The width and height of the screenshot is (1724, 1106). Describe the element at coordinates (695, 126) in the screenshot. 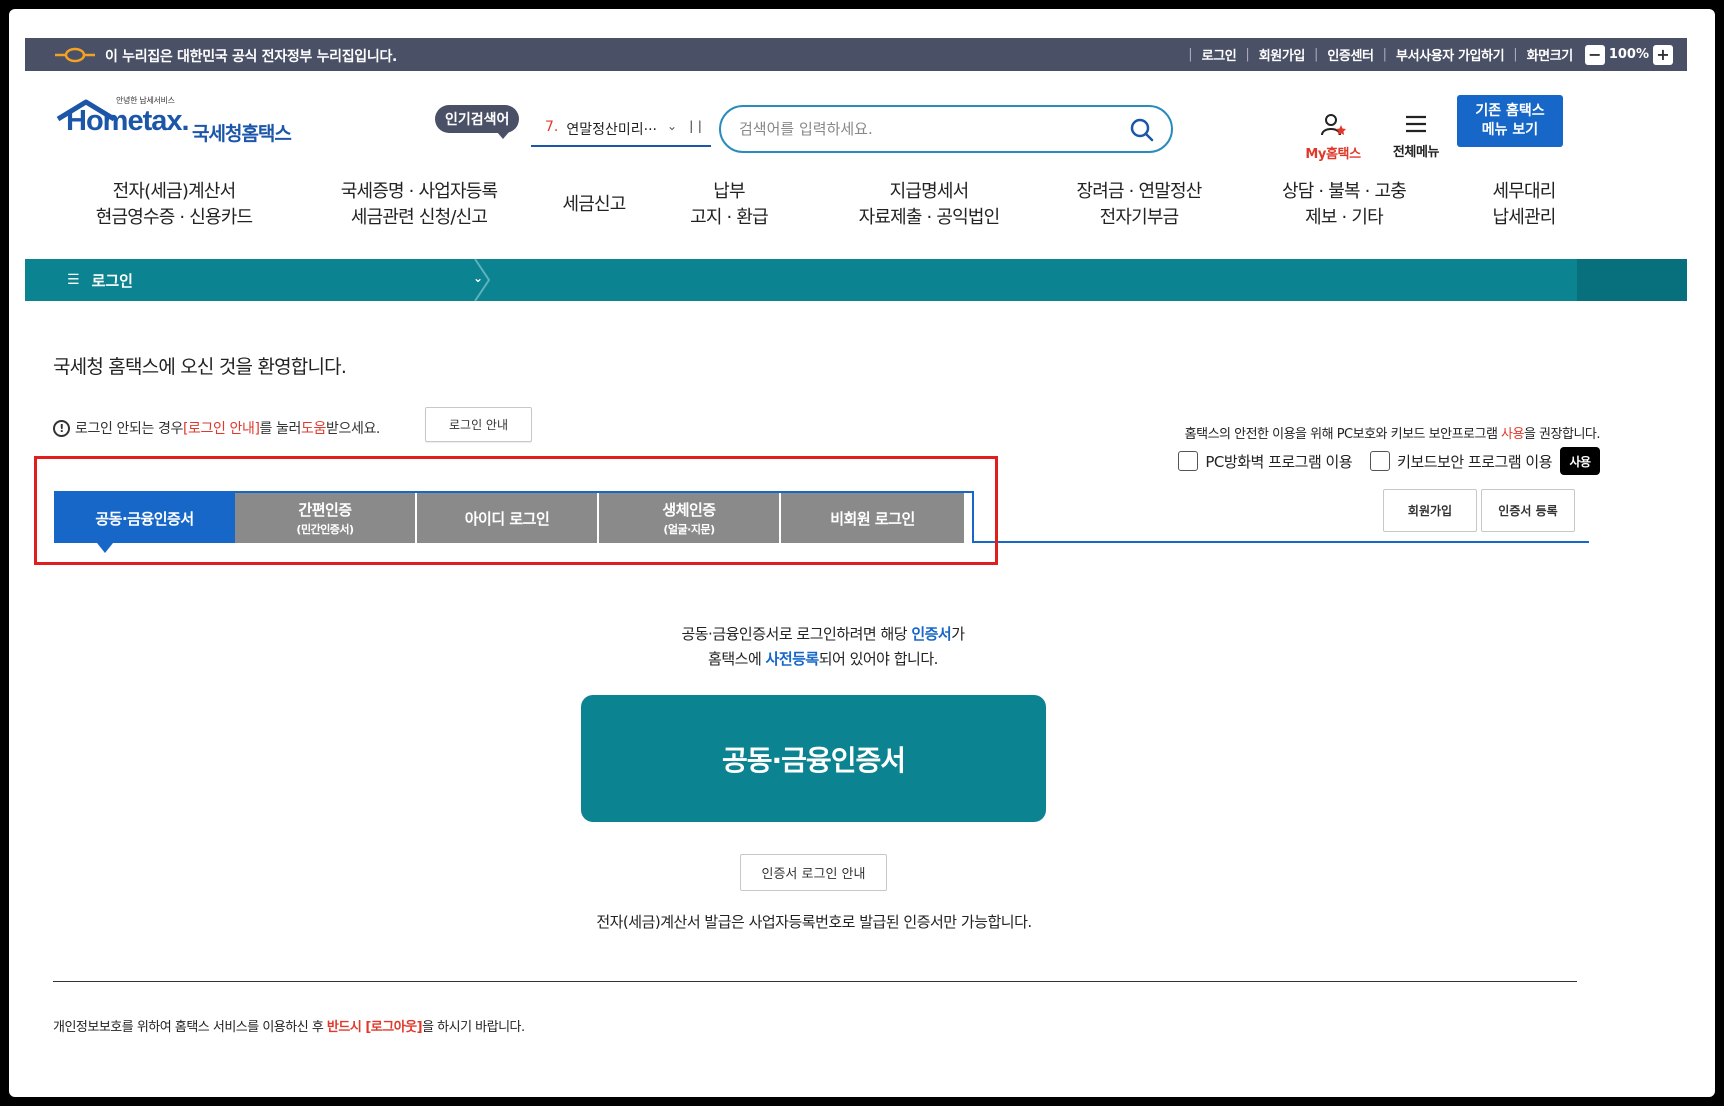

I see `pause-icon: | |` at that location.